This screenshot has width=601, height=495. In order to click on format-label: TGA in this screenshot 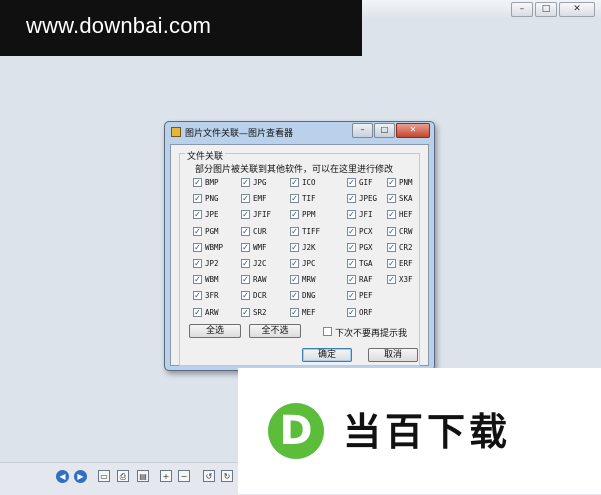, I will do `click(366, 263)`.